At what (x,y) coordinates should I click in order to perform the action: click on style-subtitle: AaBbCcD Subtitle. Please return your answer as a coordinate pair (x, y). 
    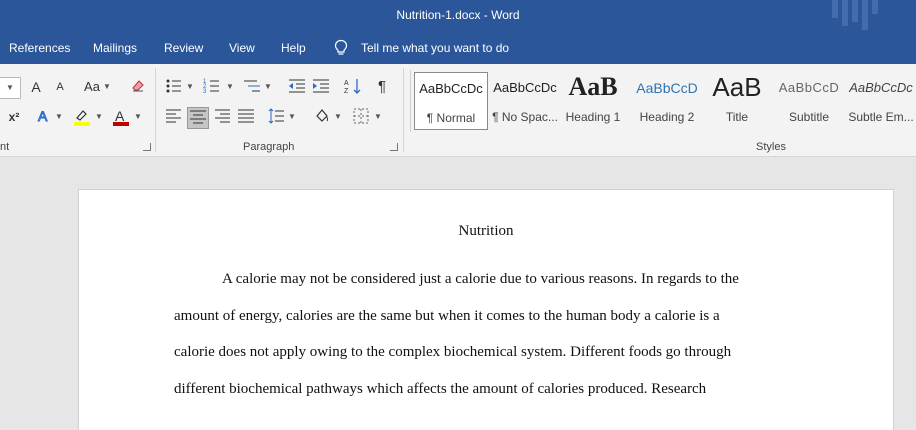
    Looking at the image, I should click on (809, 101).